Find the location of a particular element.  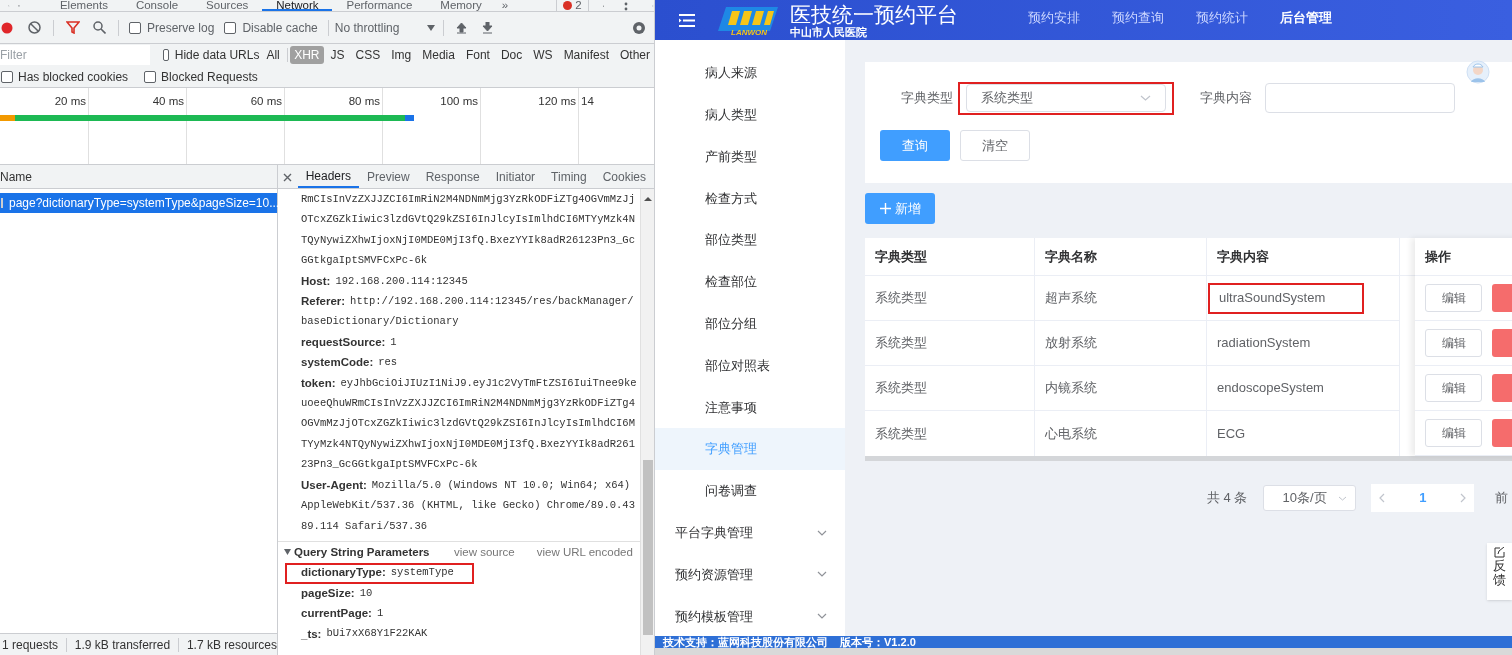

nav-tab: 后台管理 is located at coordinates (1306, 18).